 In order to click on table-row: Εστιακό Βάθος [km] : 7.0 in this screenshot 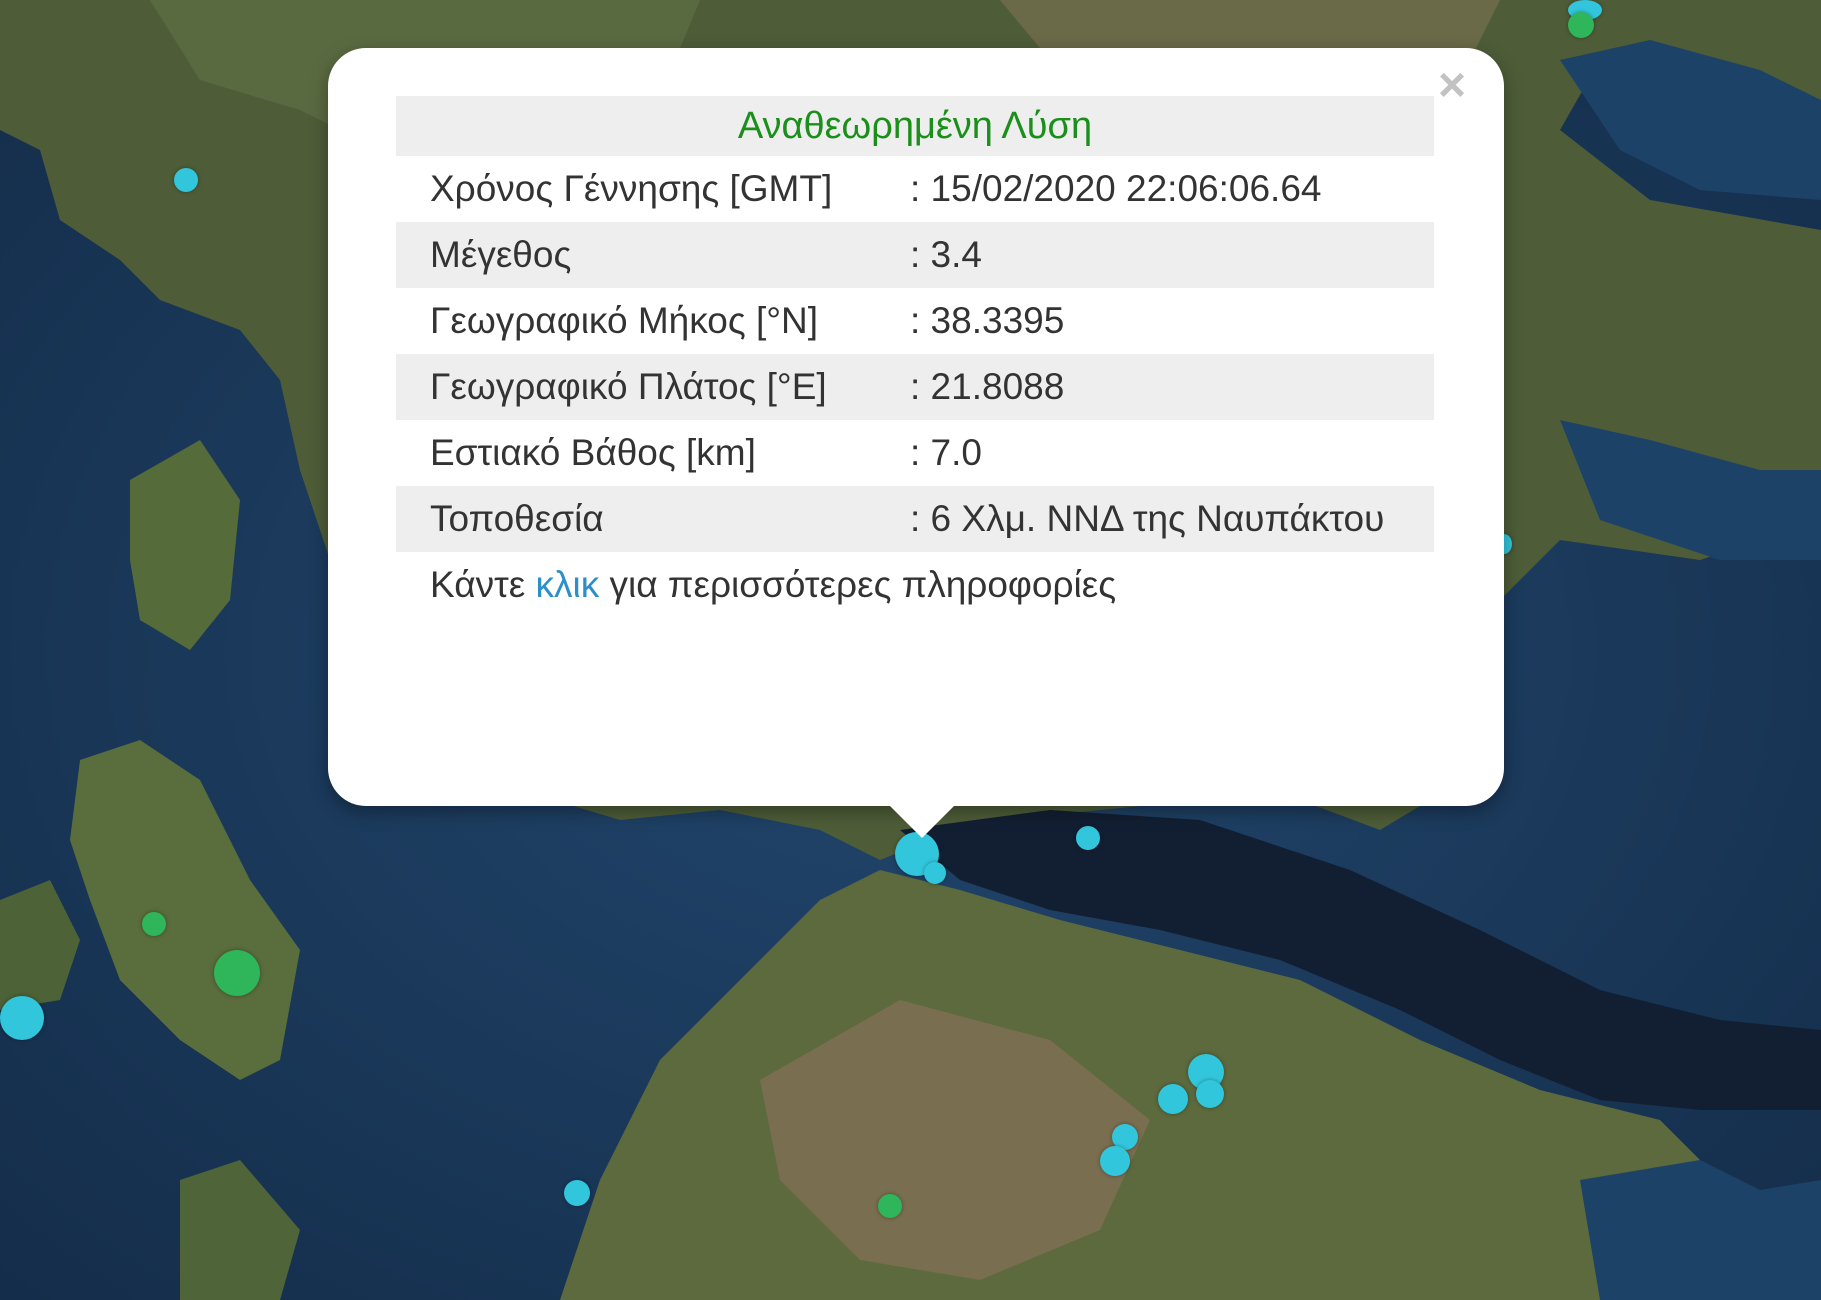, I will do `click(915, 453)`.